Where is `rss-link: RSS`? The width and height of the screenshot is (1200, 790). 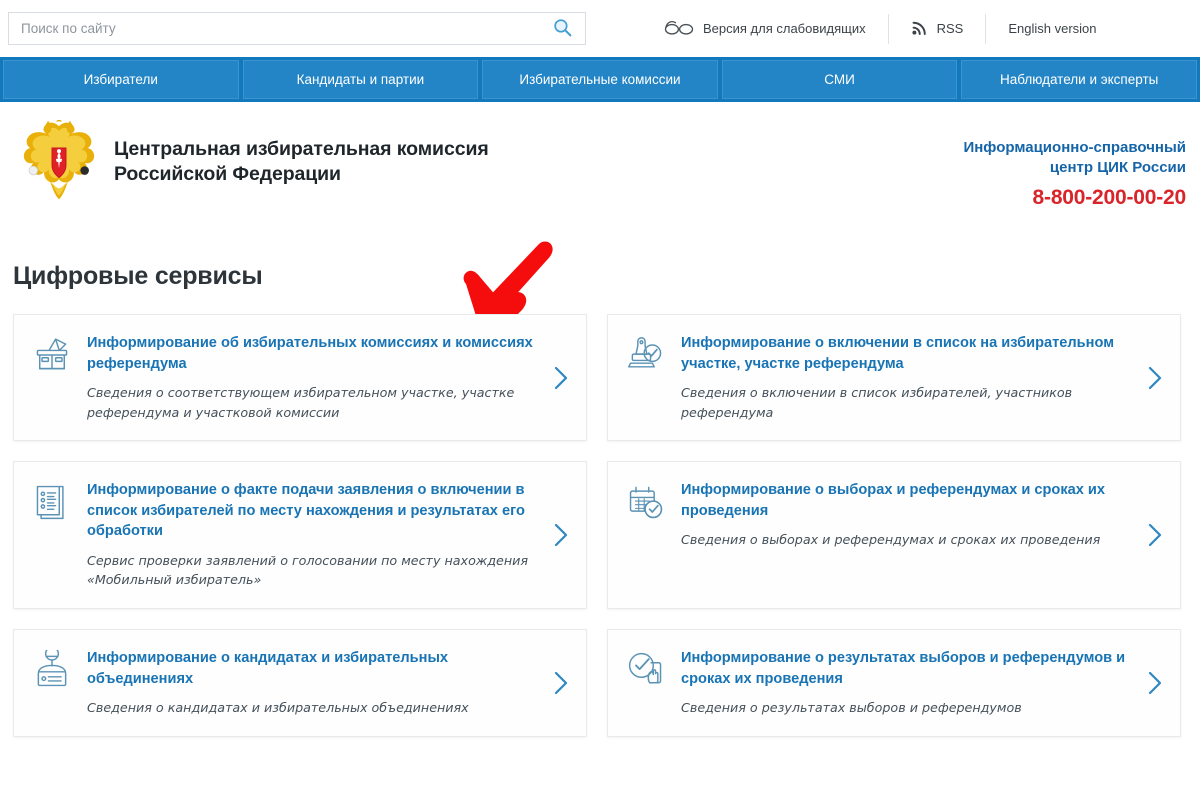
rss-link: RSS is located at coordinates (937, 29).